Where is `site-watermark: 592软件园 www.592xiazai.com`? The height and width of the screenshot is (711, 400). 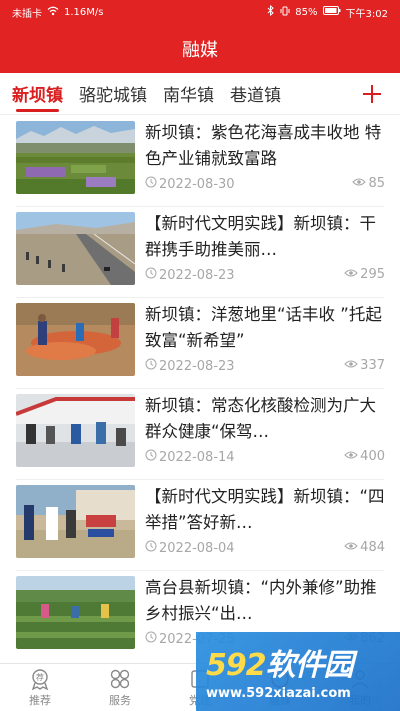 site-watermark: 592软件园 www.592xiazai.com is located at coordinates (298, 671).